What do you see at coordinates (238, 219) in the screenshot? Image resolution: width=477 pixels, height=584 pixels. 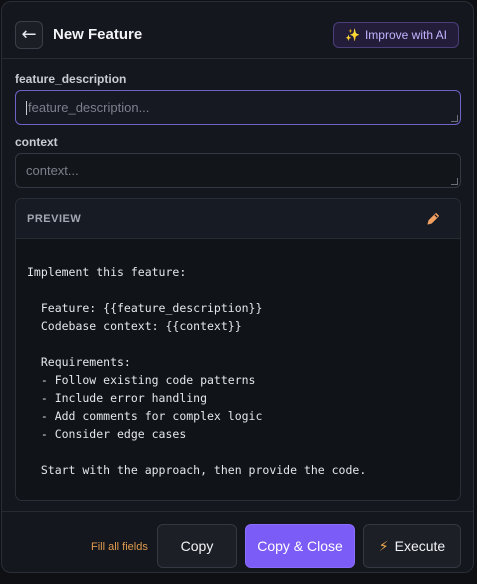 I see `preview-header: PREVIEW` at bounding box center [238, 219].